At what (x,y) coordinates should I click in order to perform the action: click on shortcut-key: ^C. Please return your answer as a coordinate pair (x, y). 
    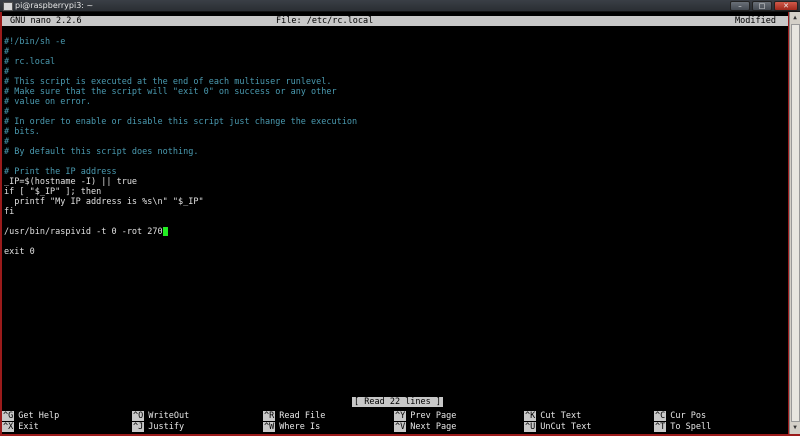
    Looking at the image, I should click on (660, 416).